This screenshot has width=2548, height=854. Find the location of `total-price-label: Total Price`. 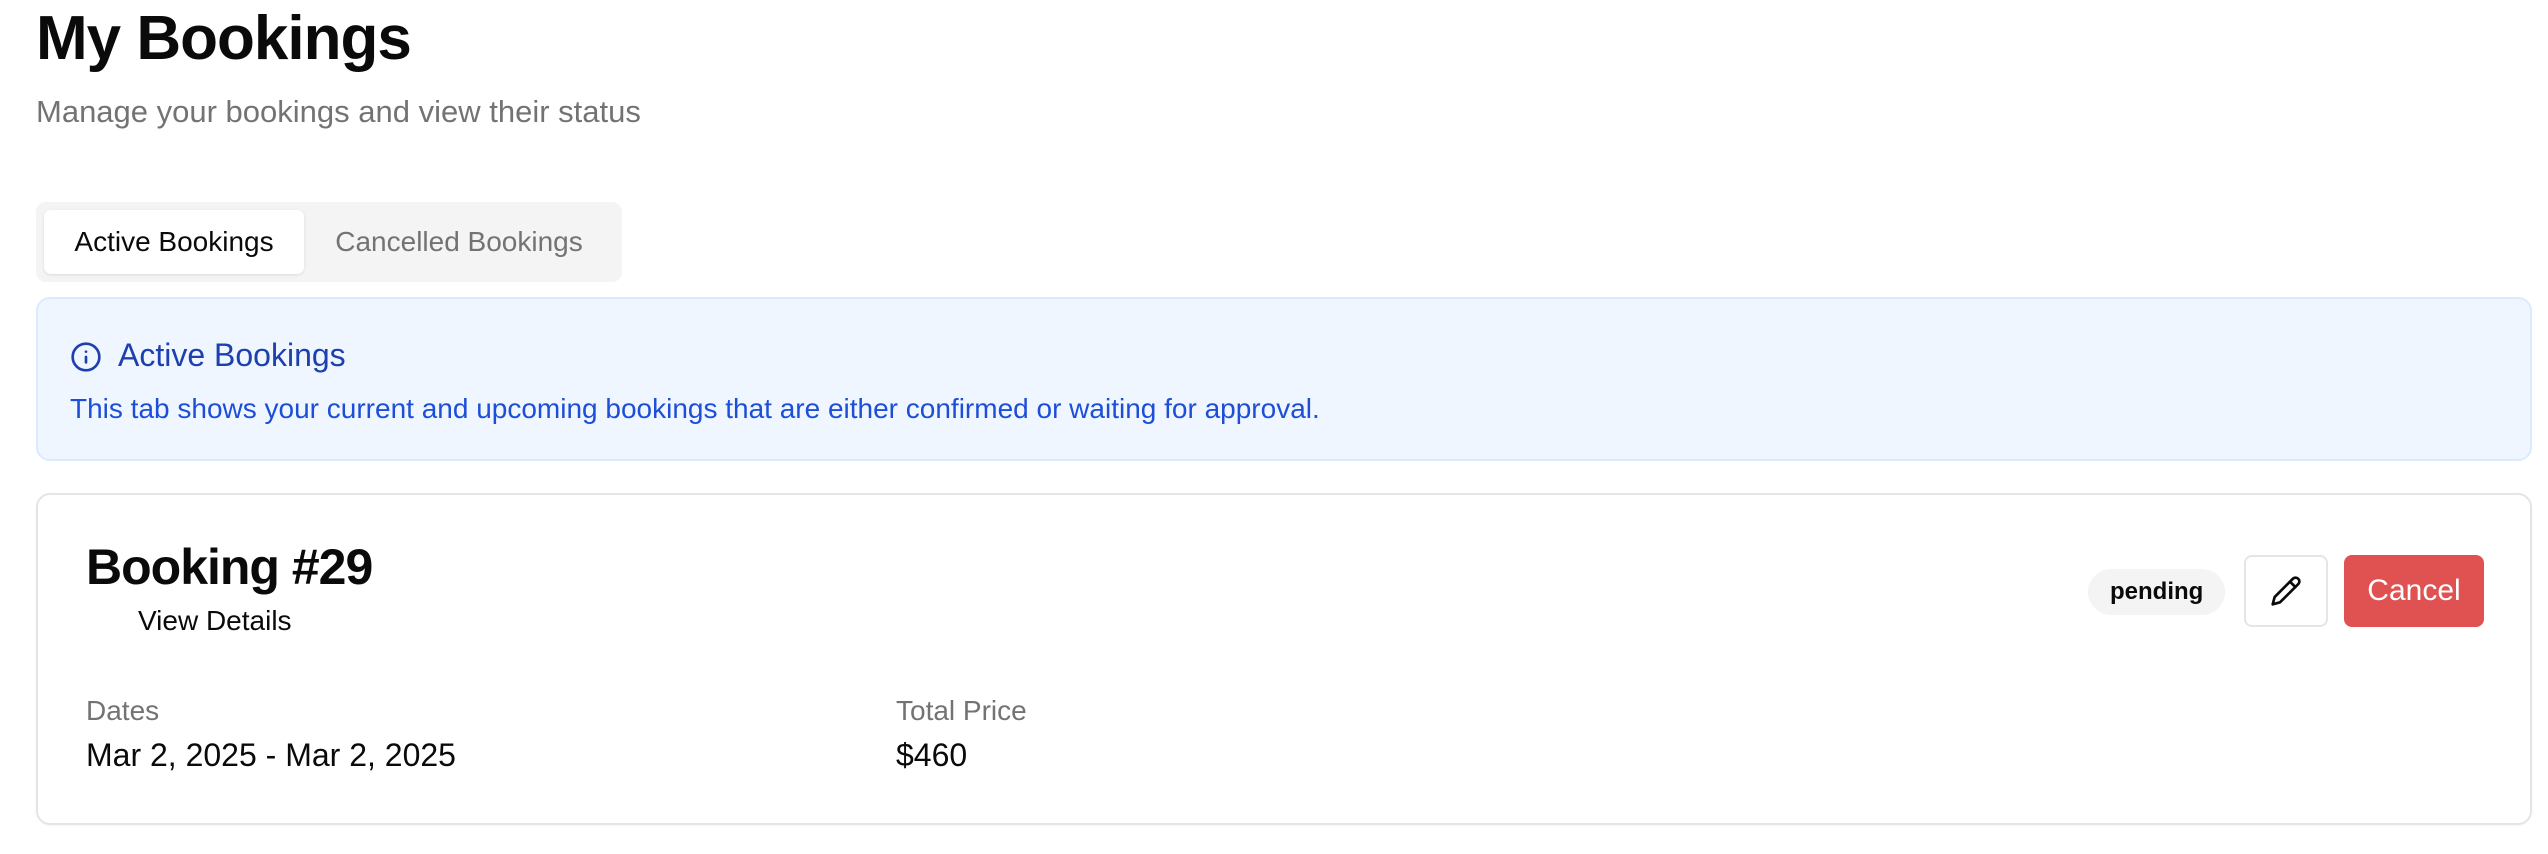

total-price-label: Total Price is located at coordinates (961, 710).